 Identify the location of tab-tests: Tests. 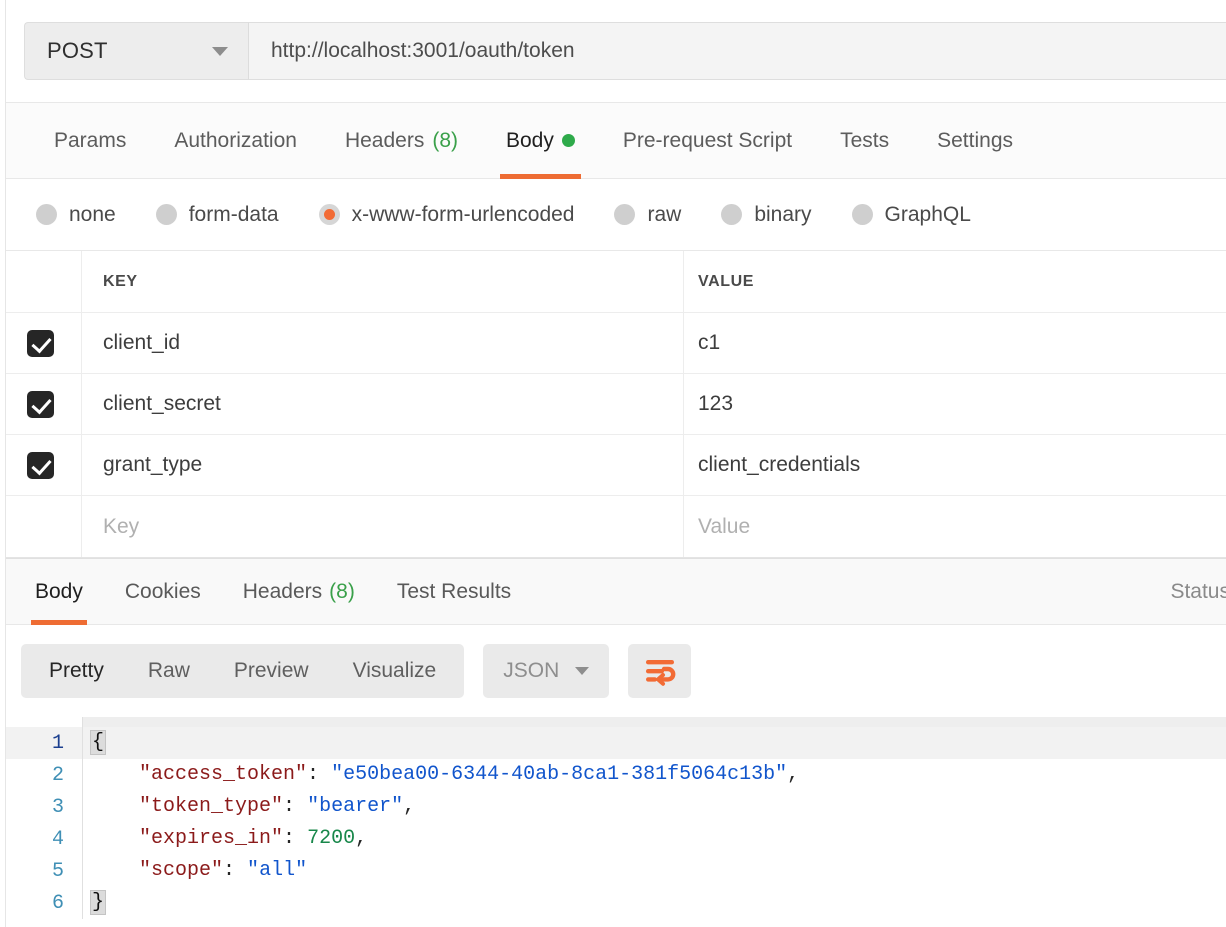
(864, 141).